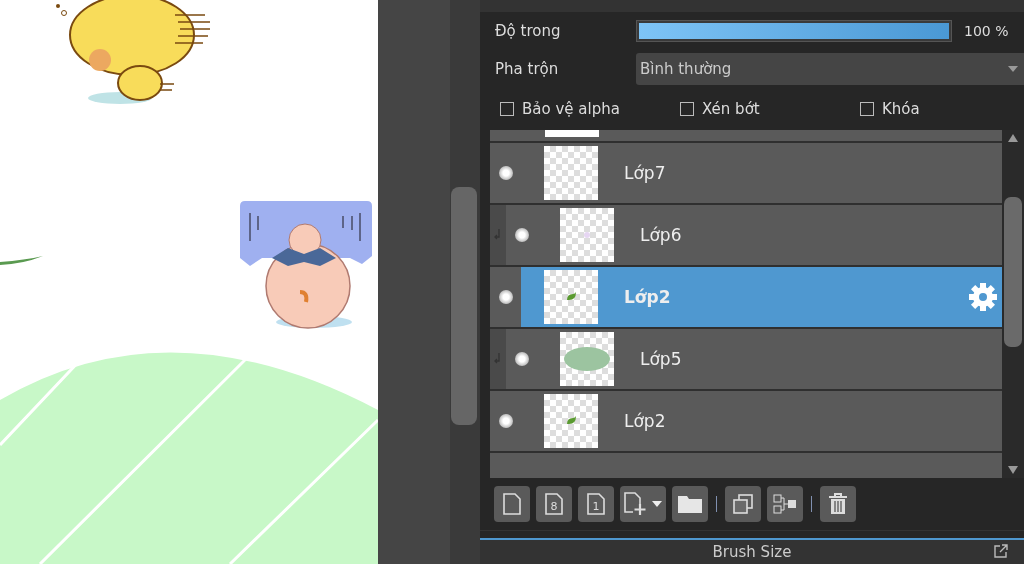  I want to click on new-layer-button: 1, so click(596, 504).